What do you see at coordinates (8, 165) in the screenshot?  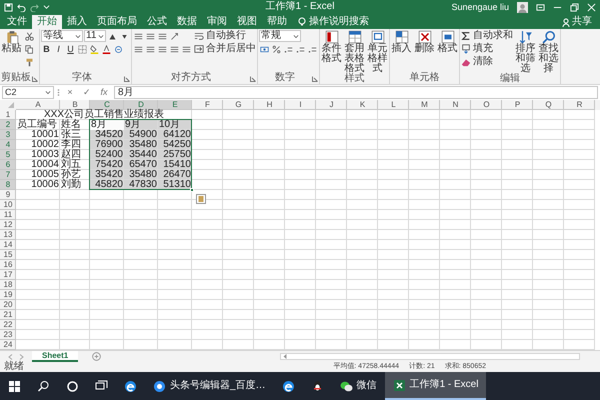 I see `row-header: 6` at bounding box center [8, 165].